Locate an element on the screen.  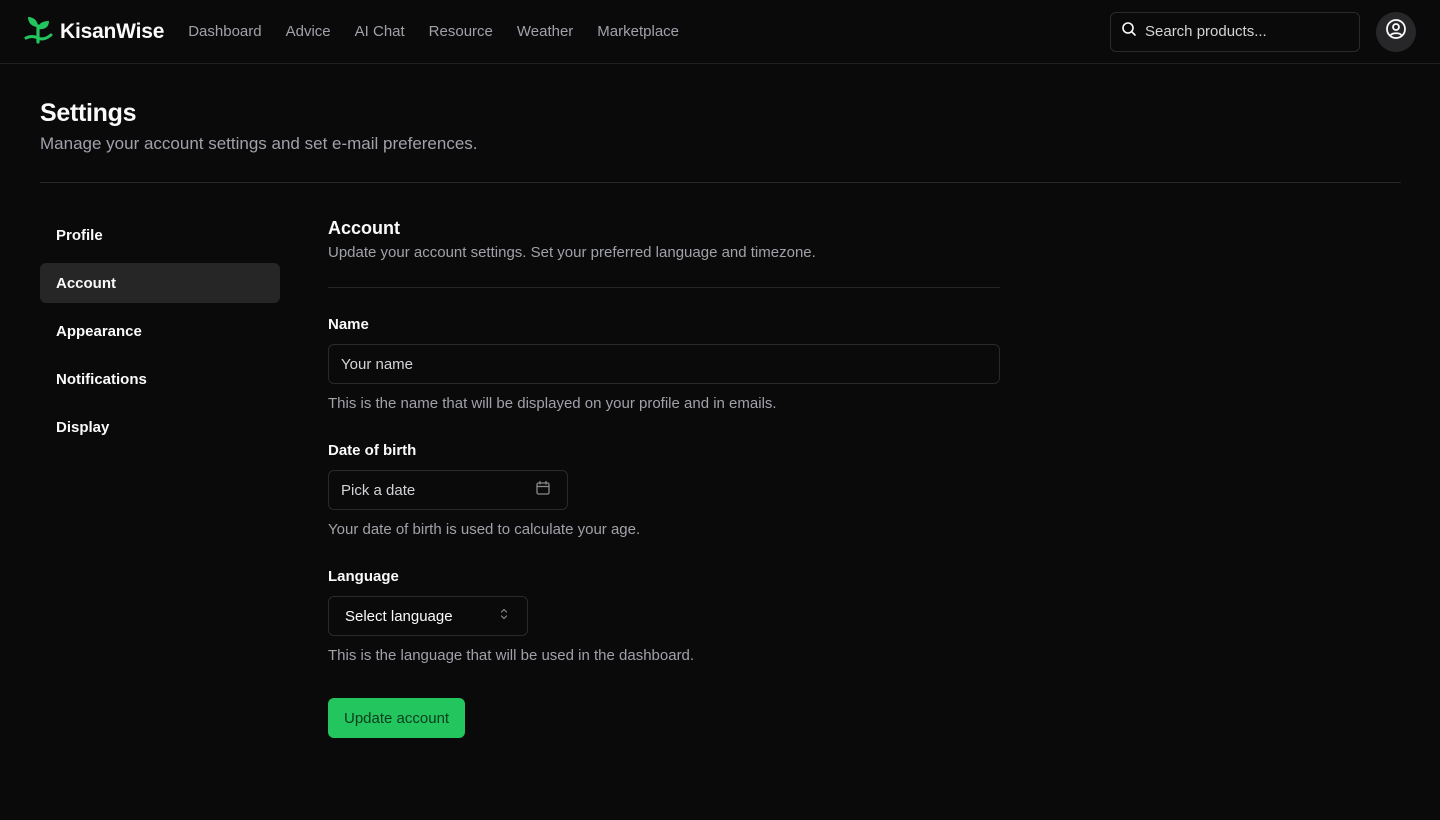
nav-advice: Advice is located at coordinates (308, 32).